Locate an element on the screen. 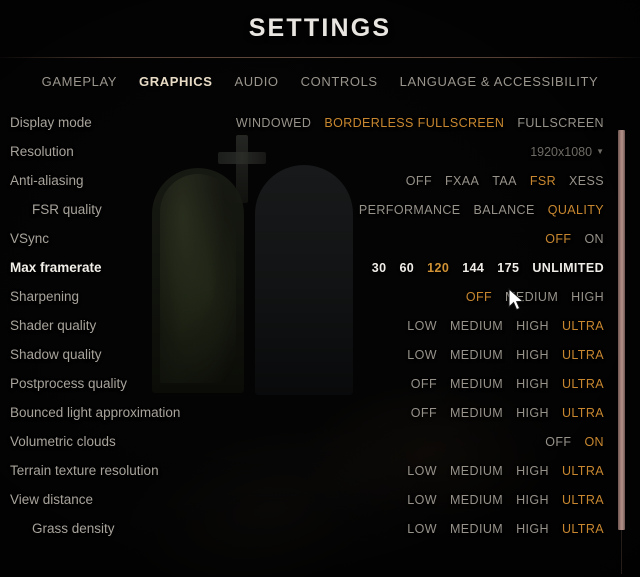 The image size is (640, 577). tab-audio: AUDIO is located at coordinates (256, 81).